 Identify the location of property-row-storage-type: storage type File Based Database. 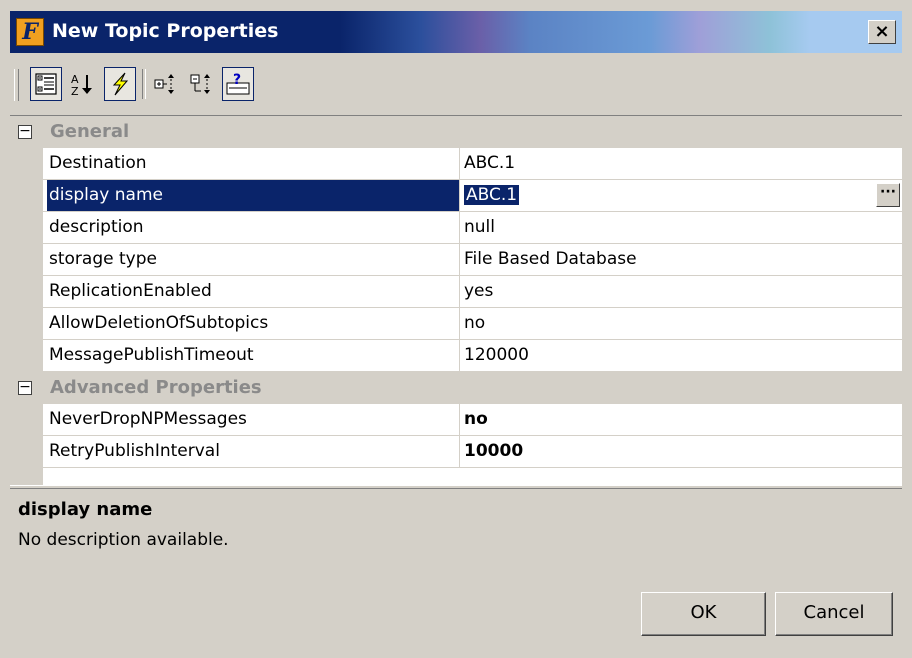
(456, 260).